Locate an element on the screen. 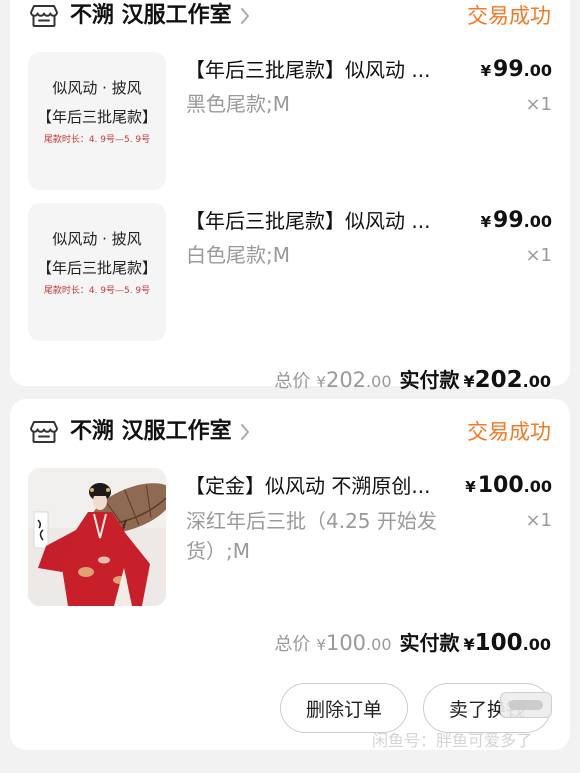 This screenshot has height=773, width=580. product-sku: 黑色尾款;M is located at coordinates (238, 104).